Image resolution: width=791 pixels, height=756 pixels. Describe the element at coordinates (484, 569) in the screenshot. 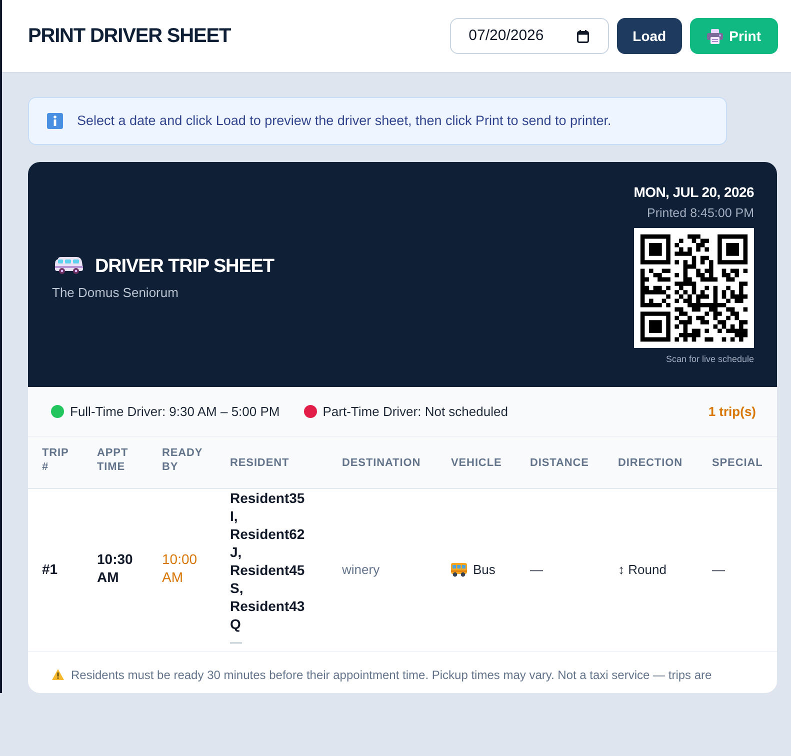

I see `vehicle-text: Bus` at that location.